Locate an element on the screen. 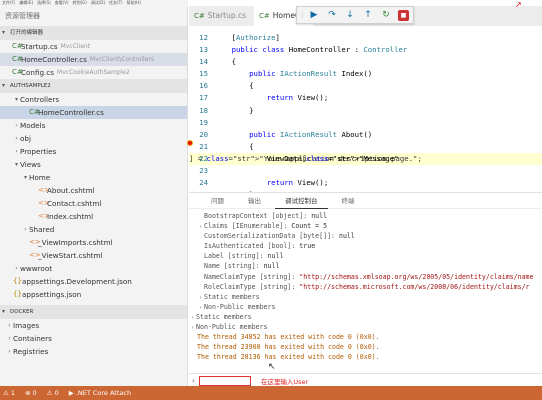  step-out-icon: ↑ is located at coordinates (368, 15).